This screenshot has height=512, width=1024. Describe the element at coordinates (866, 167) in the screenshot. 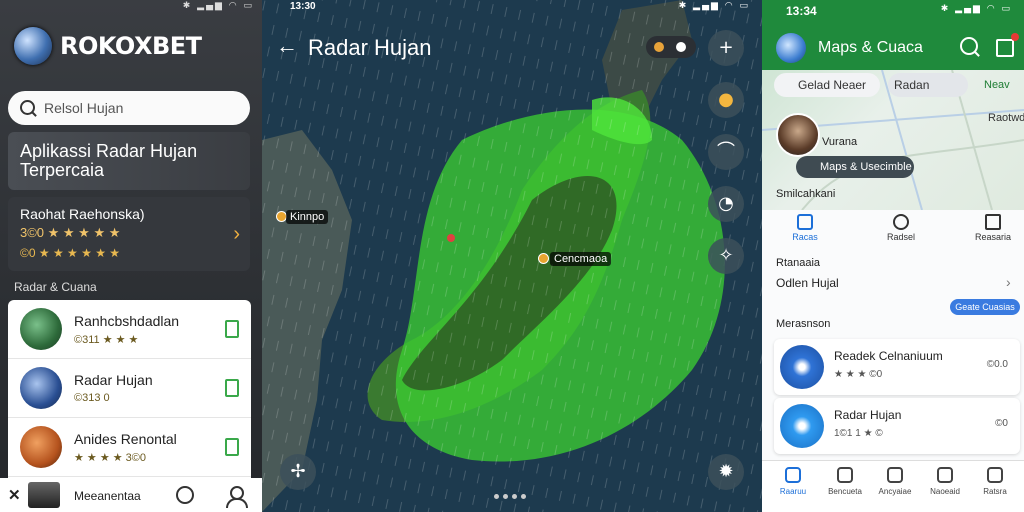

I see `chip-label: Maps & Usecimble` at that location.